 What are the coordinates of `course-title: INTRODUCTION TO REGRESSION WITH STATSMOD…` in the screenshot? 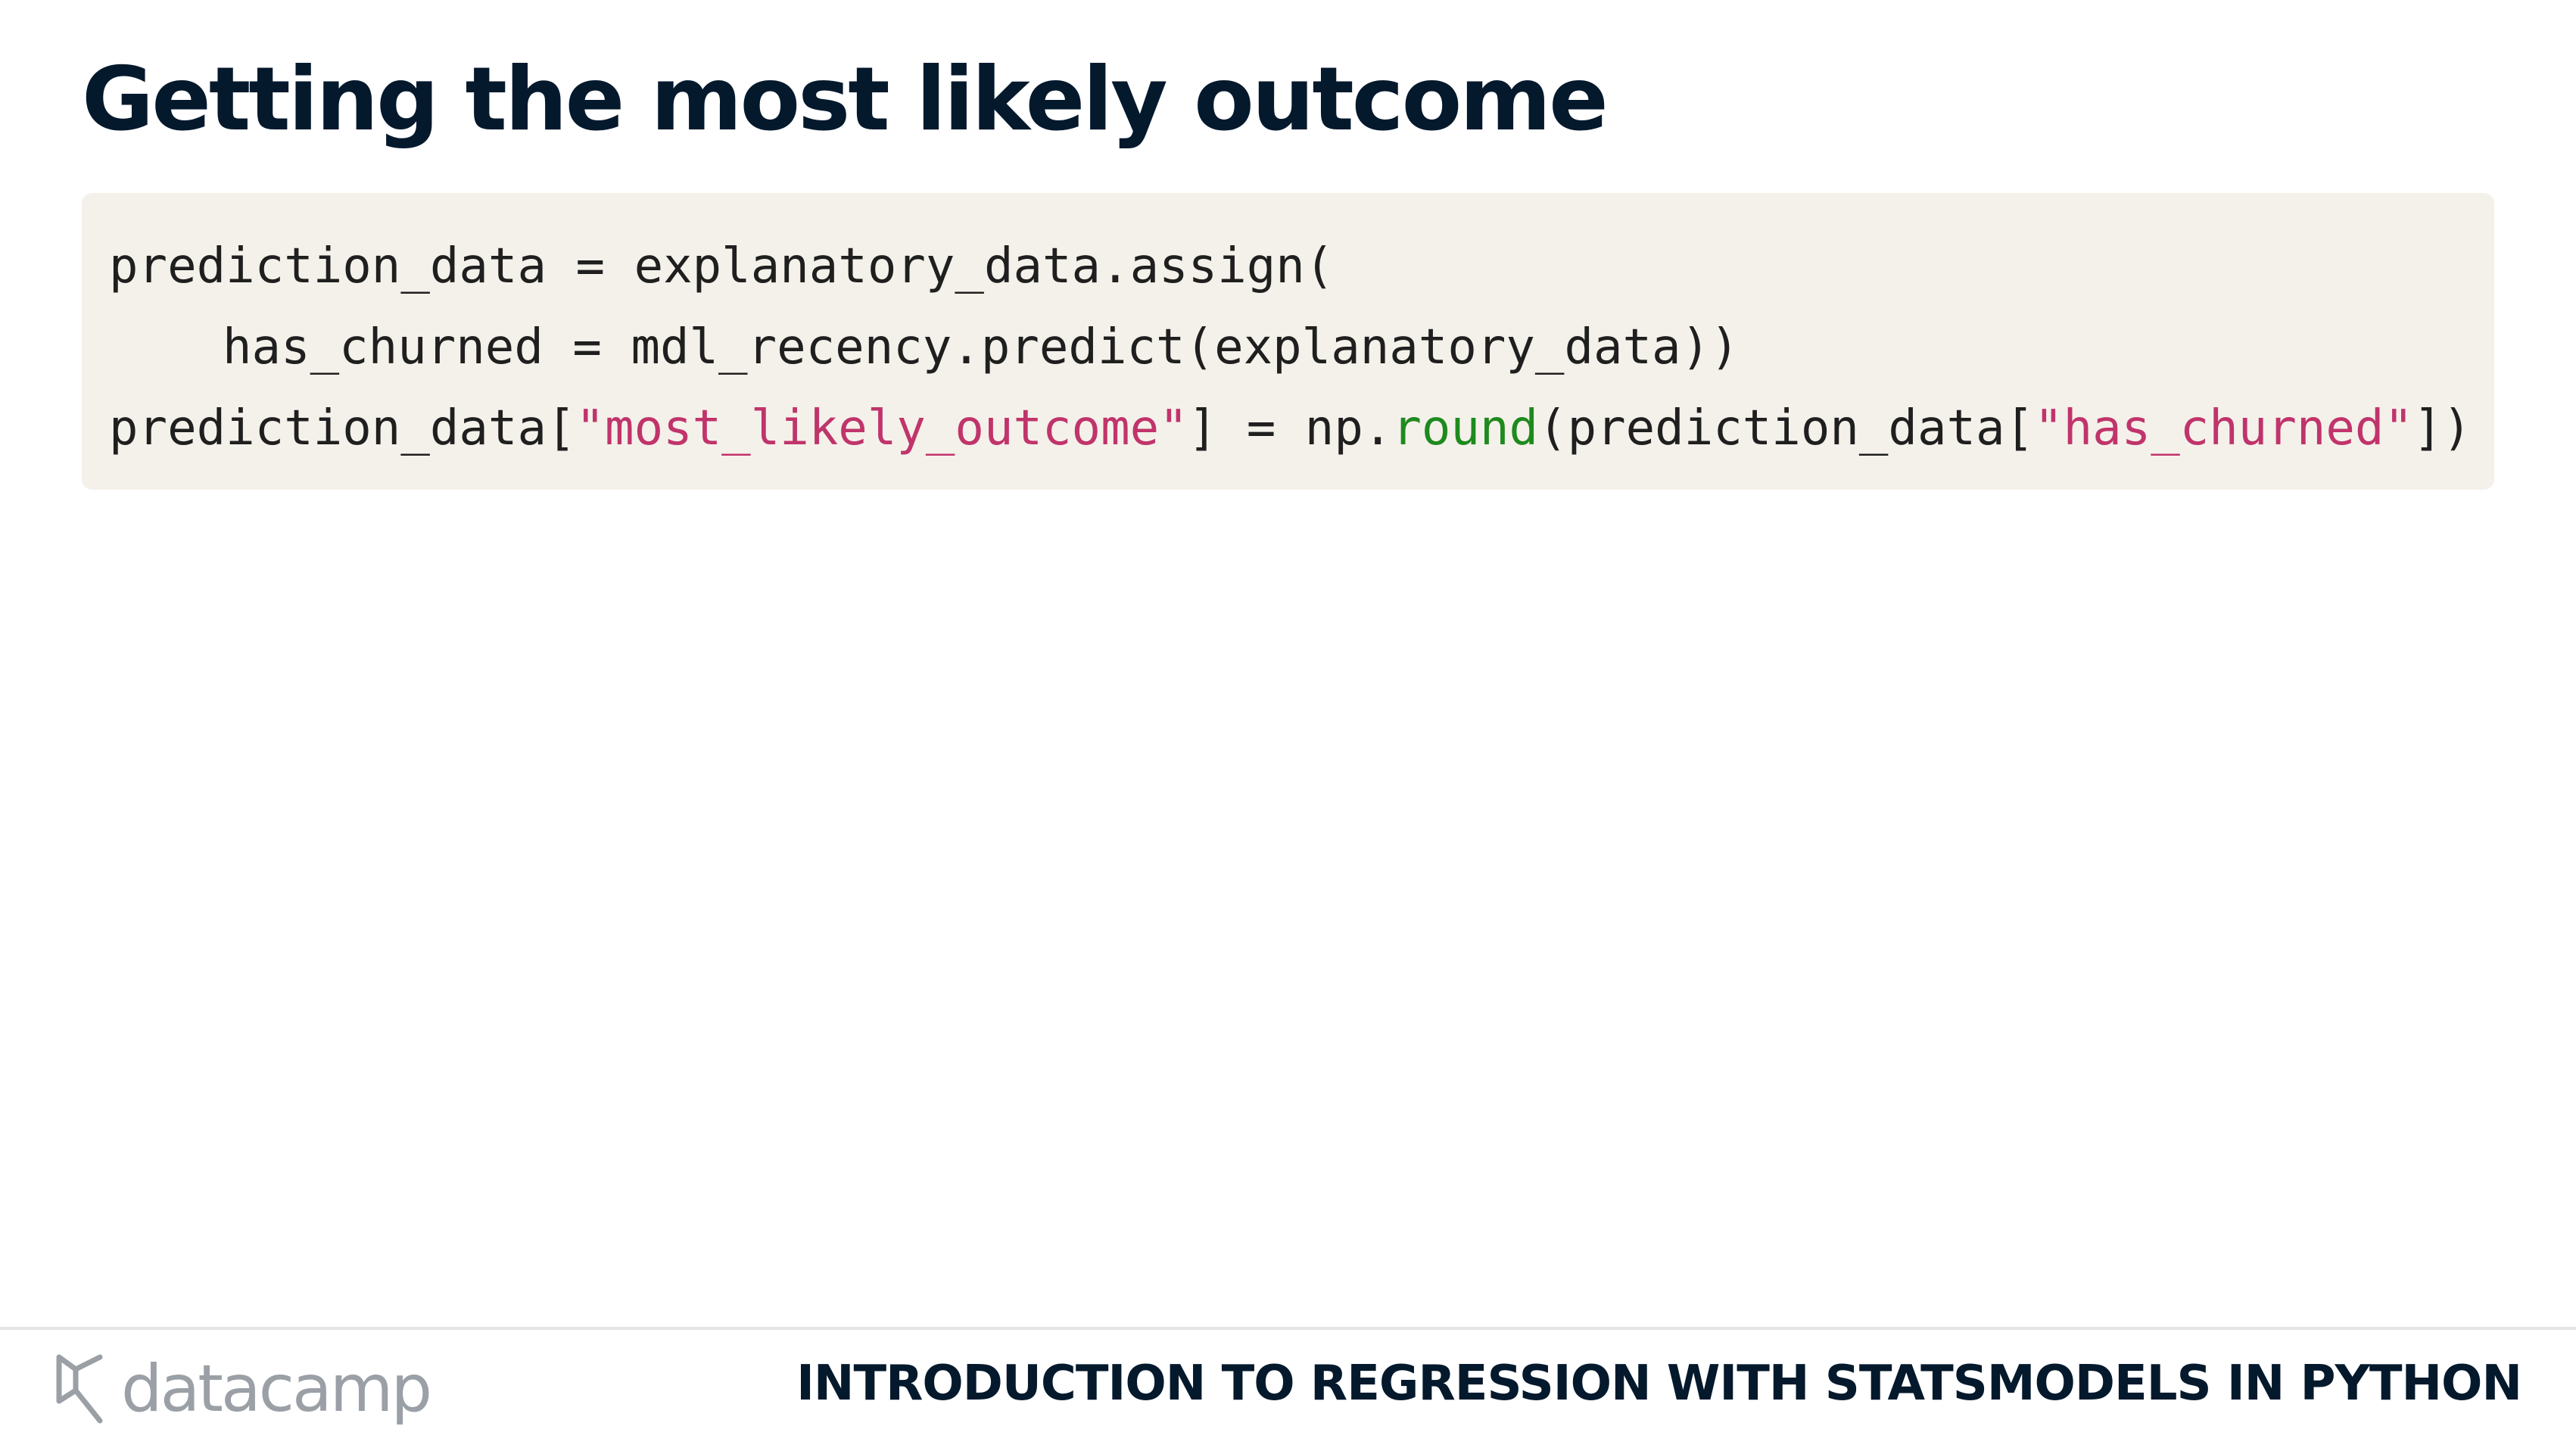 It's located at (1659, 1384).